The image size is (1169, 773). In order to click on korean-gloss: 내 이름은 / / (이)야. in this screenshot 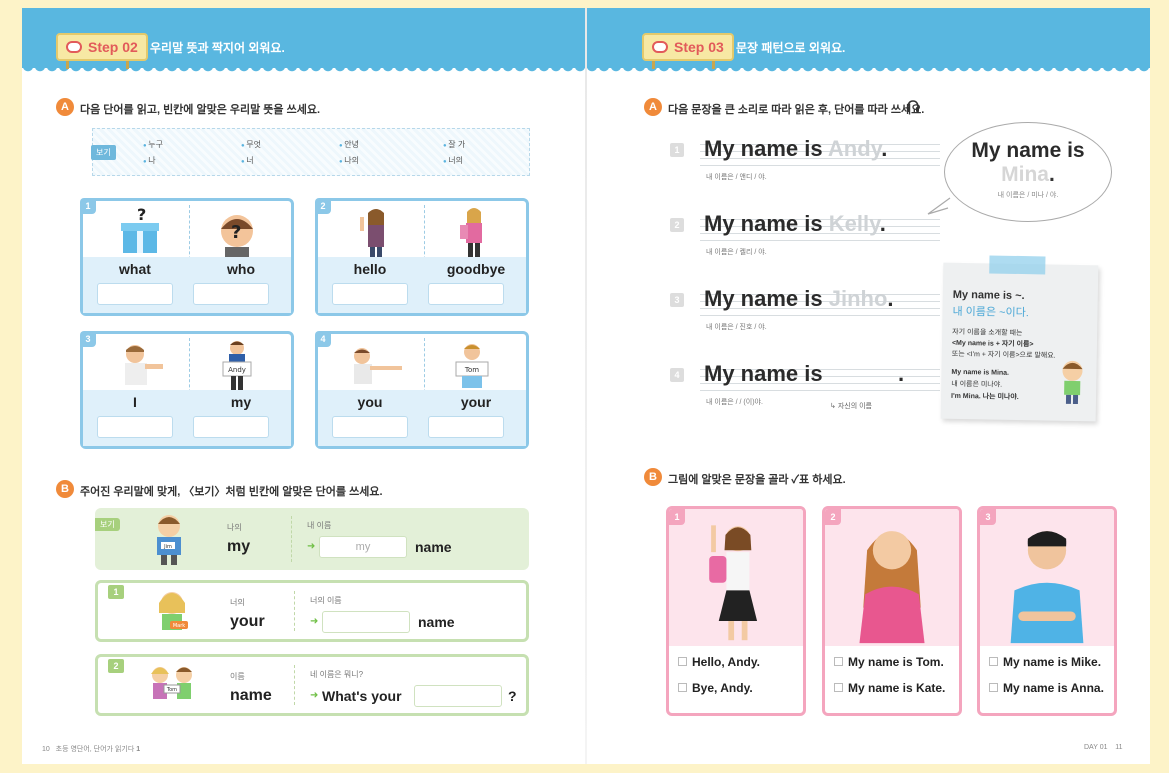, I will do `click(734, 402)`.